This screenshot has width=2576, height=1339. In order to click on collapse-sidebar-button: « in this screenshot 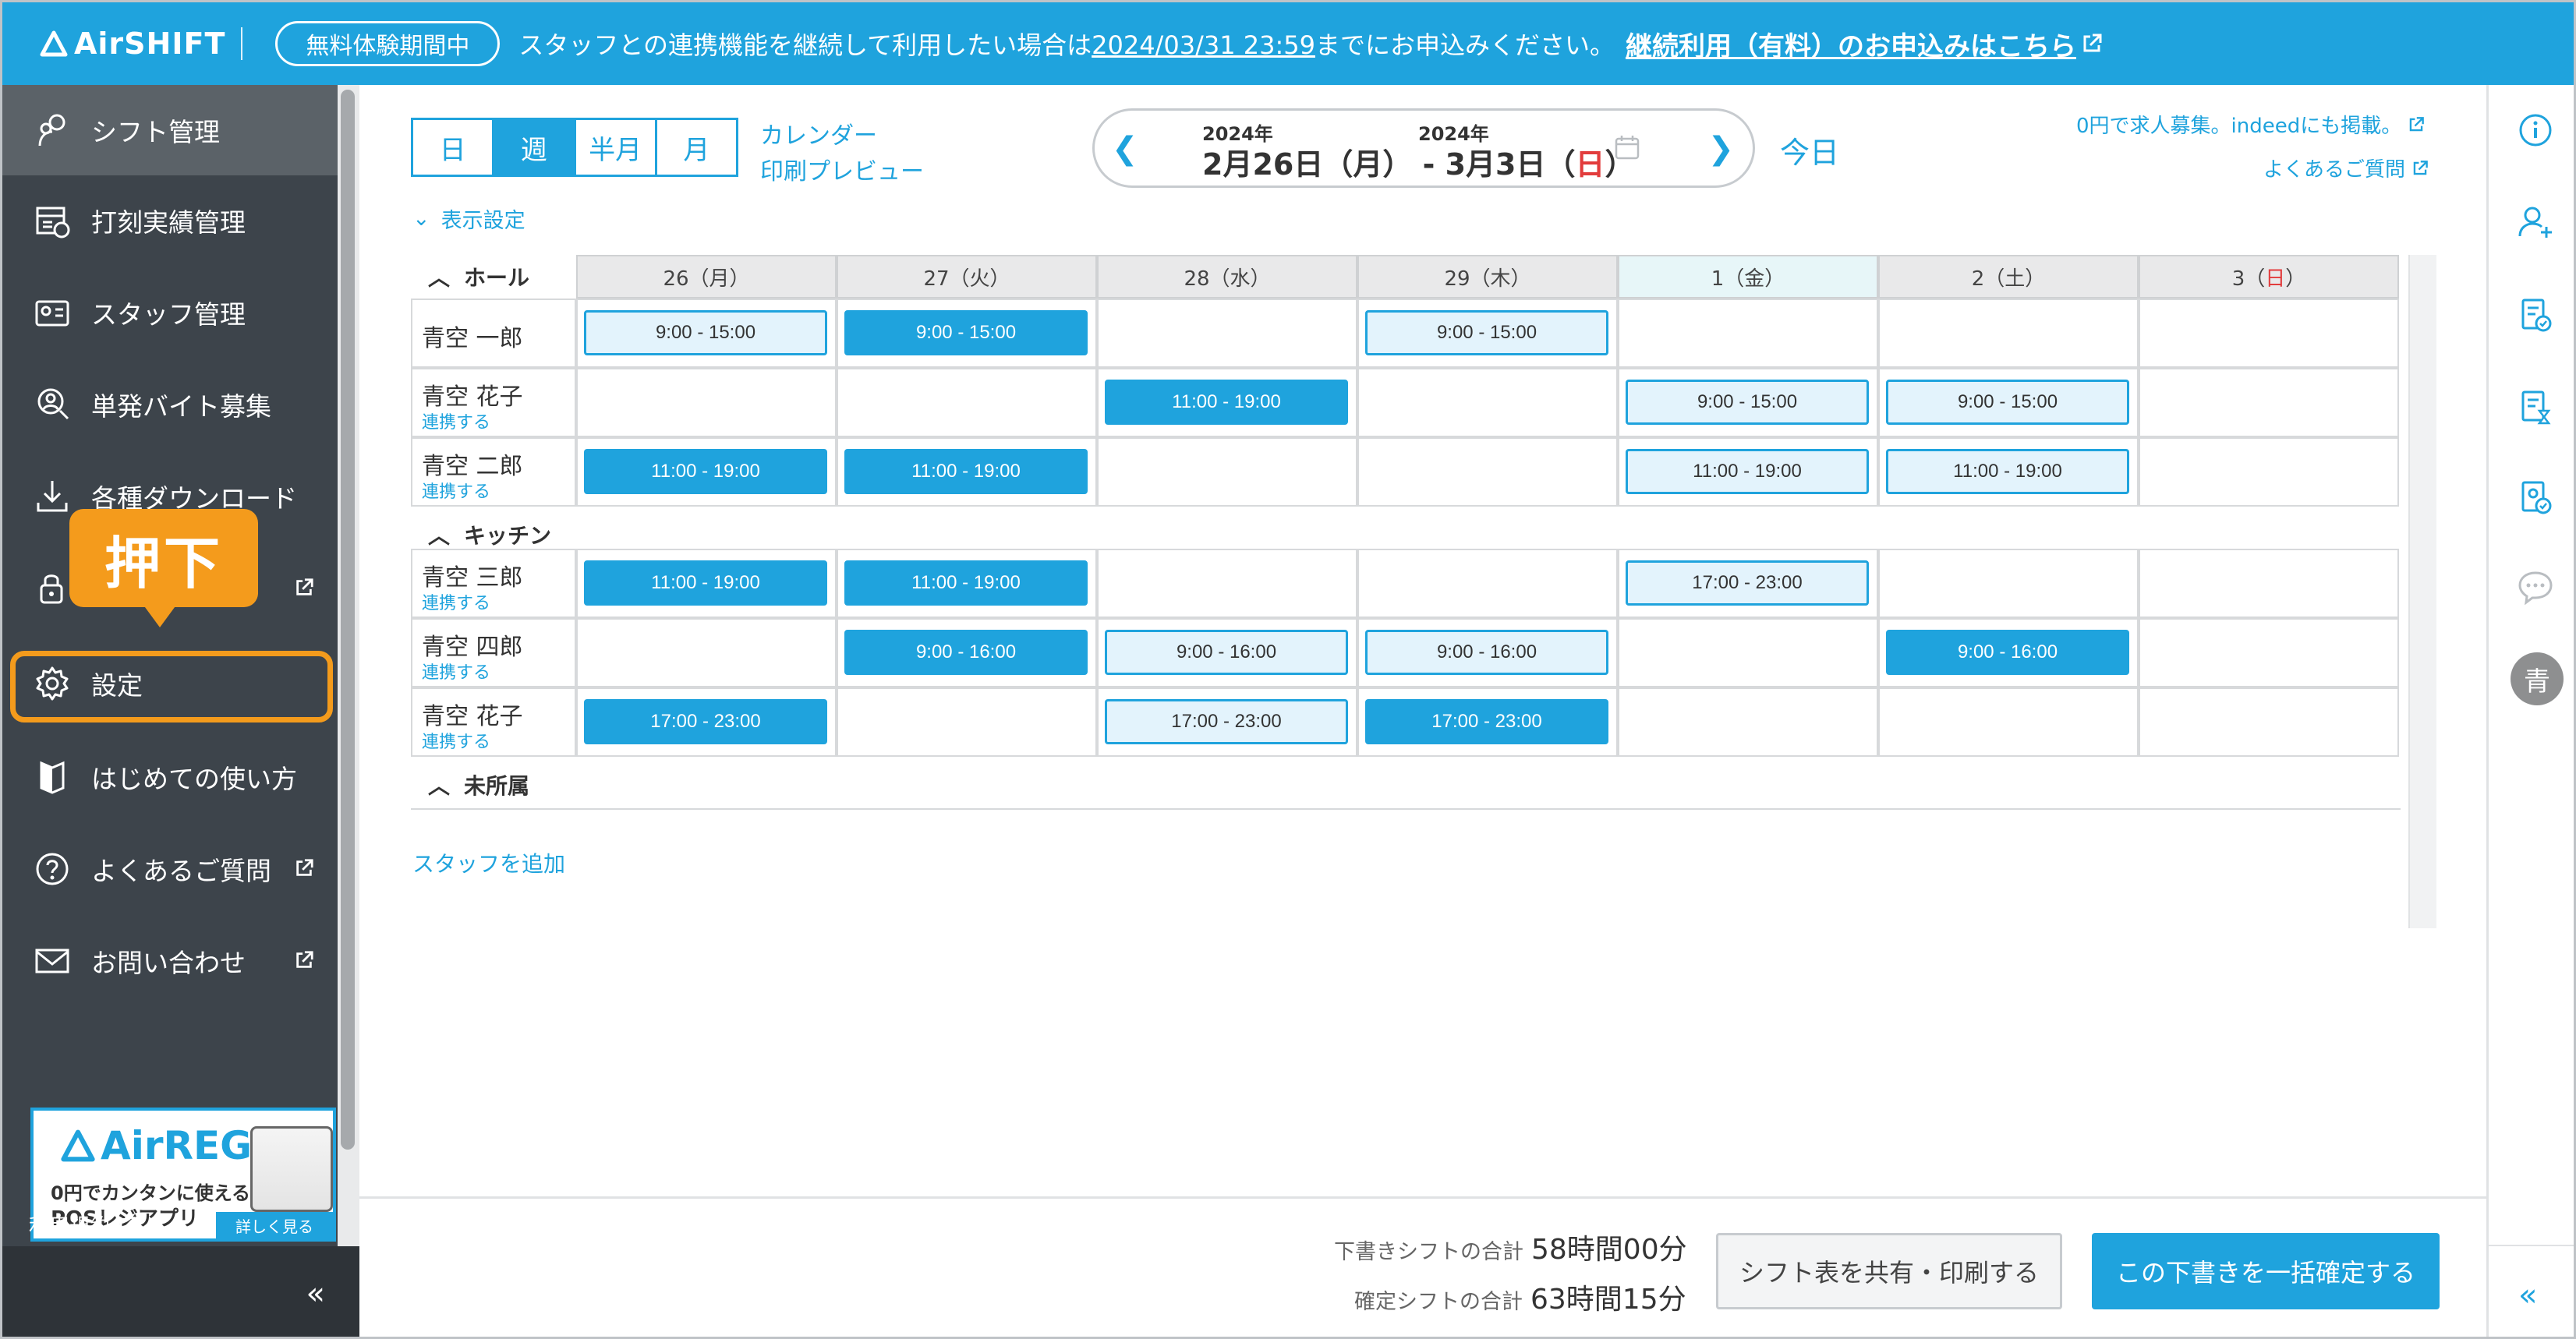, I will do `click(180, 1291)`.